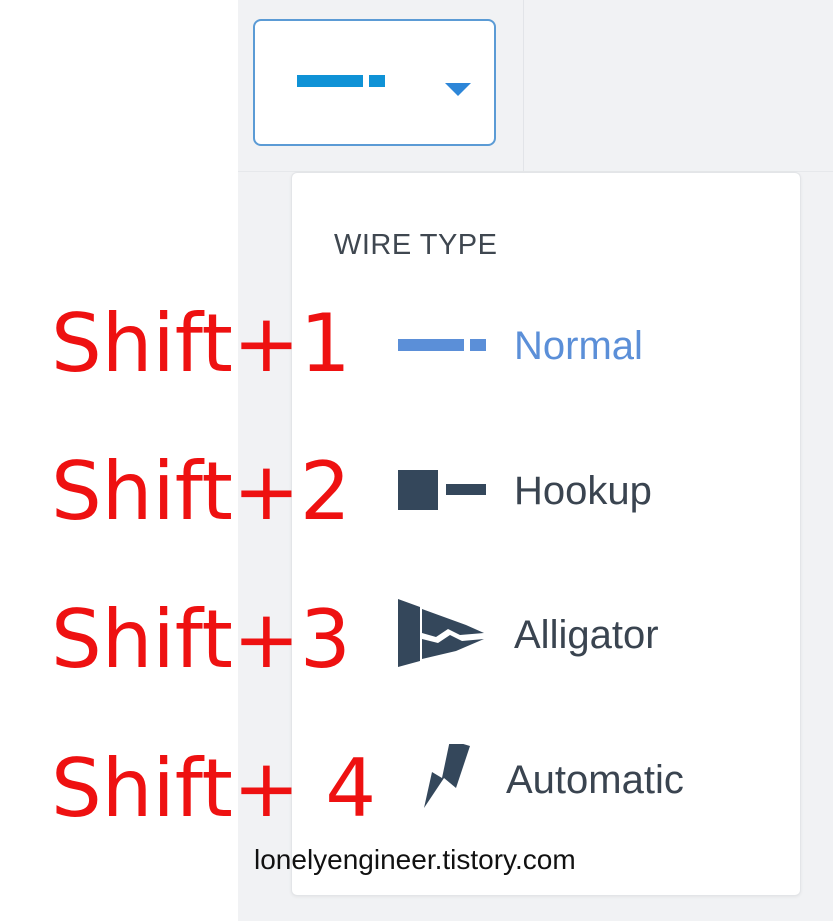 The image size is (833, 921). Describe the element at coordinates (447, 776) in the screenshot. I see `lightning-bolt-icon` at that location.